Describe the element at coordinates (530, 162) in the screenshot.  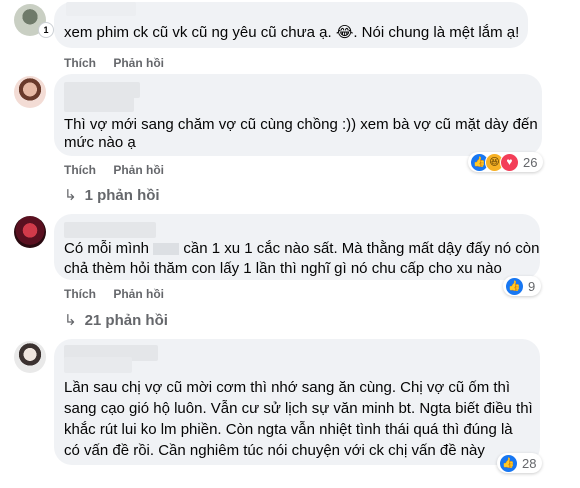
I see `reaction-count: 26` at that location.